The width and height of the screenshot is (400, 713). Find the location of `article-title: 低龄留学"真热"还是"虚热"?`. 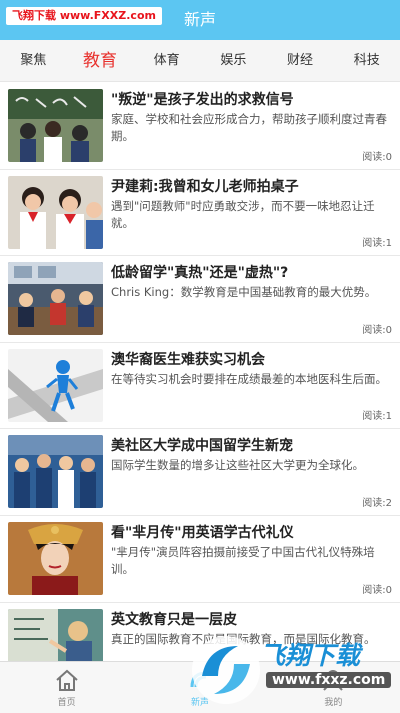

article-title: 低龄留学"真热"还是"虚热"? is located at coordinates (251, 272).